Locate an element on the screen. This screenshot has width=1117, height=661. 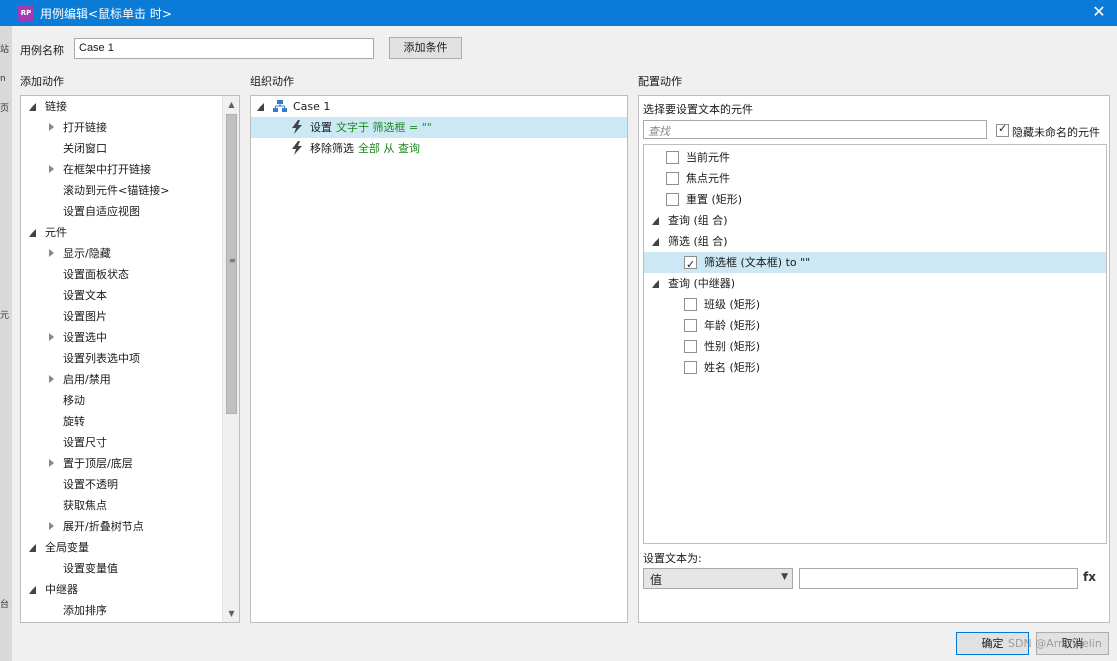
vertical-scrollbar: ▲ ≡ ▼ is located at coordinates (230, 359).